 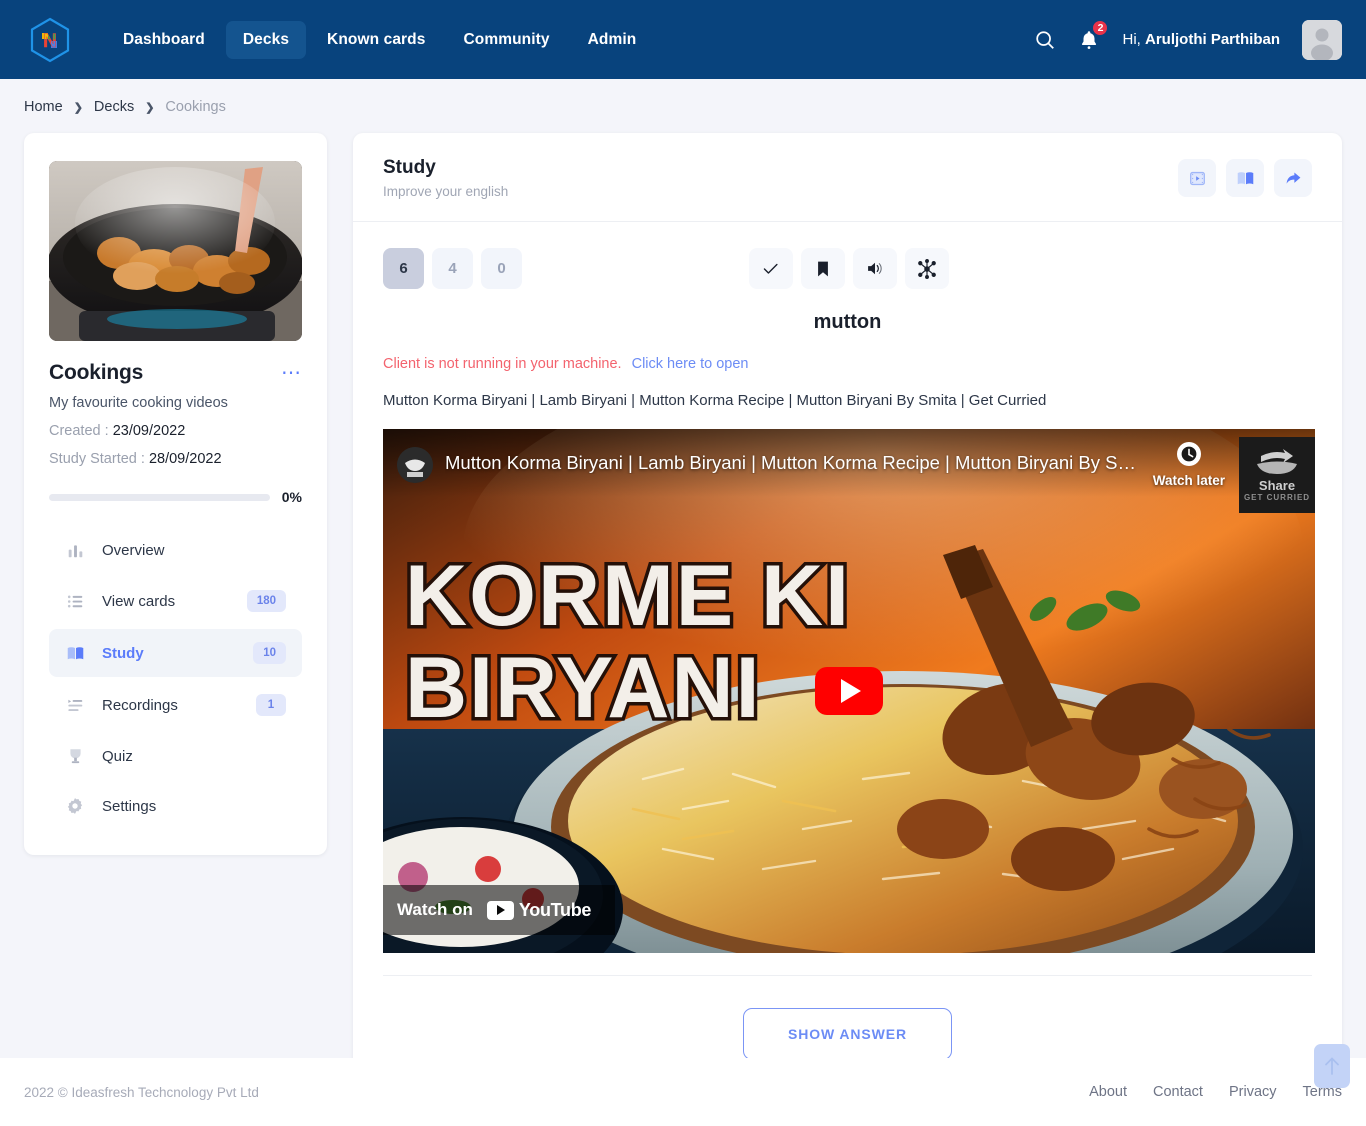 I want to click on trophy-icon, so click(x=75, y=756).